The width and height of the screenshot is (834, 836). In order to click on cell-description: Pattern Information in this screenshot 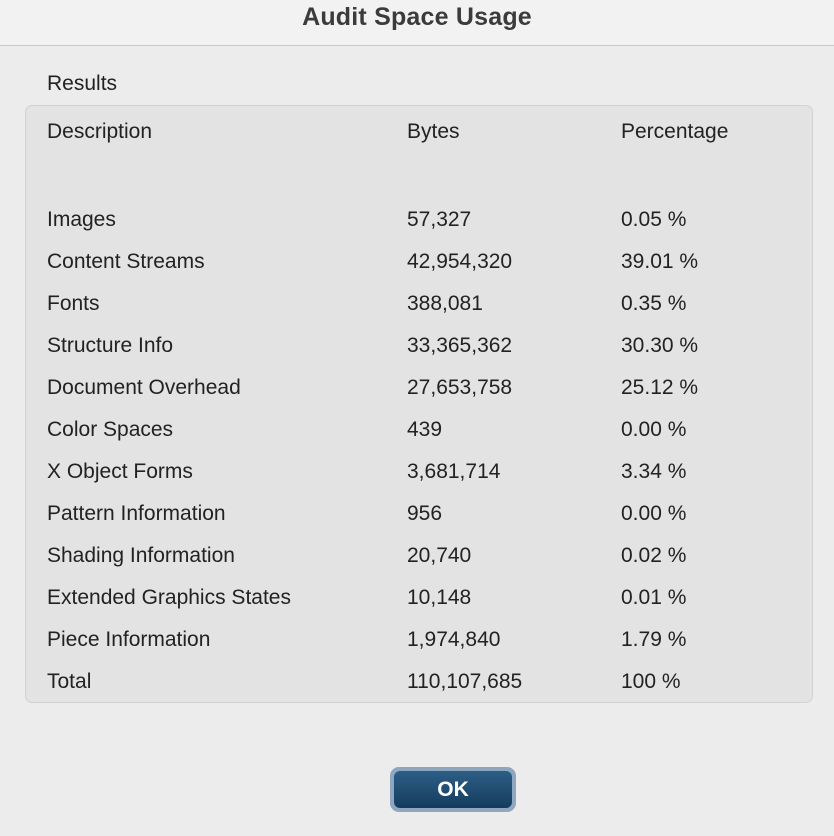, I will do `click(136, 513)`.